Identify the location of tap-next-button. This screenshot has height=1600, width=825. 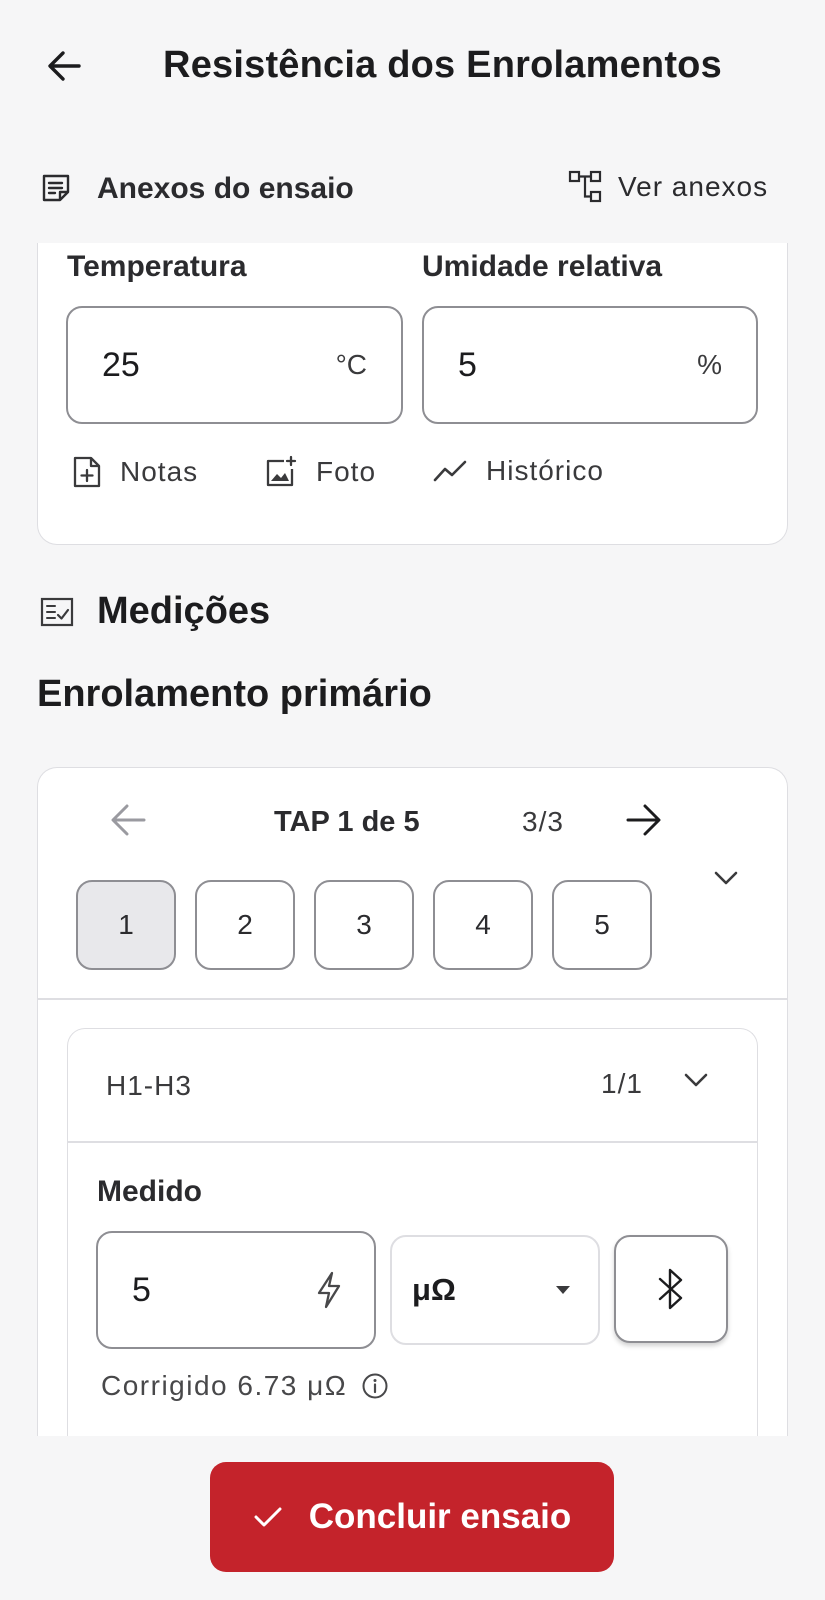
(644, 820).